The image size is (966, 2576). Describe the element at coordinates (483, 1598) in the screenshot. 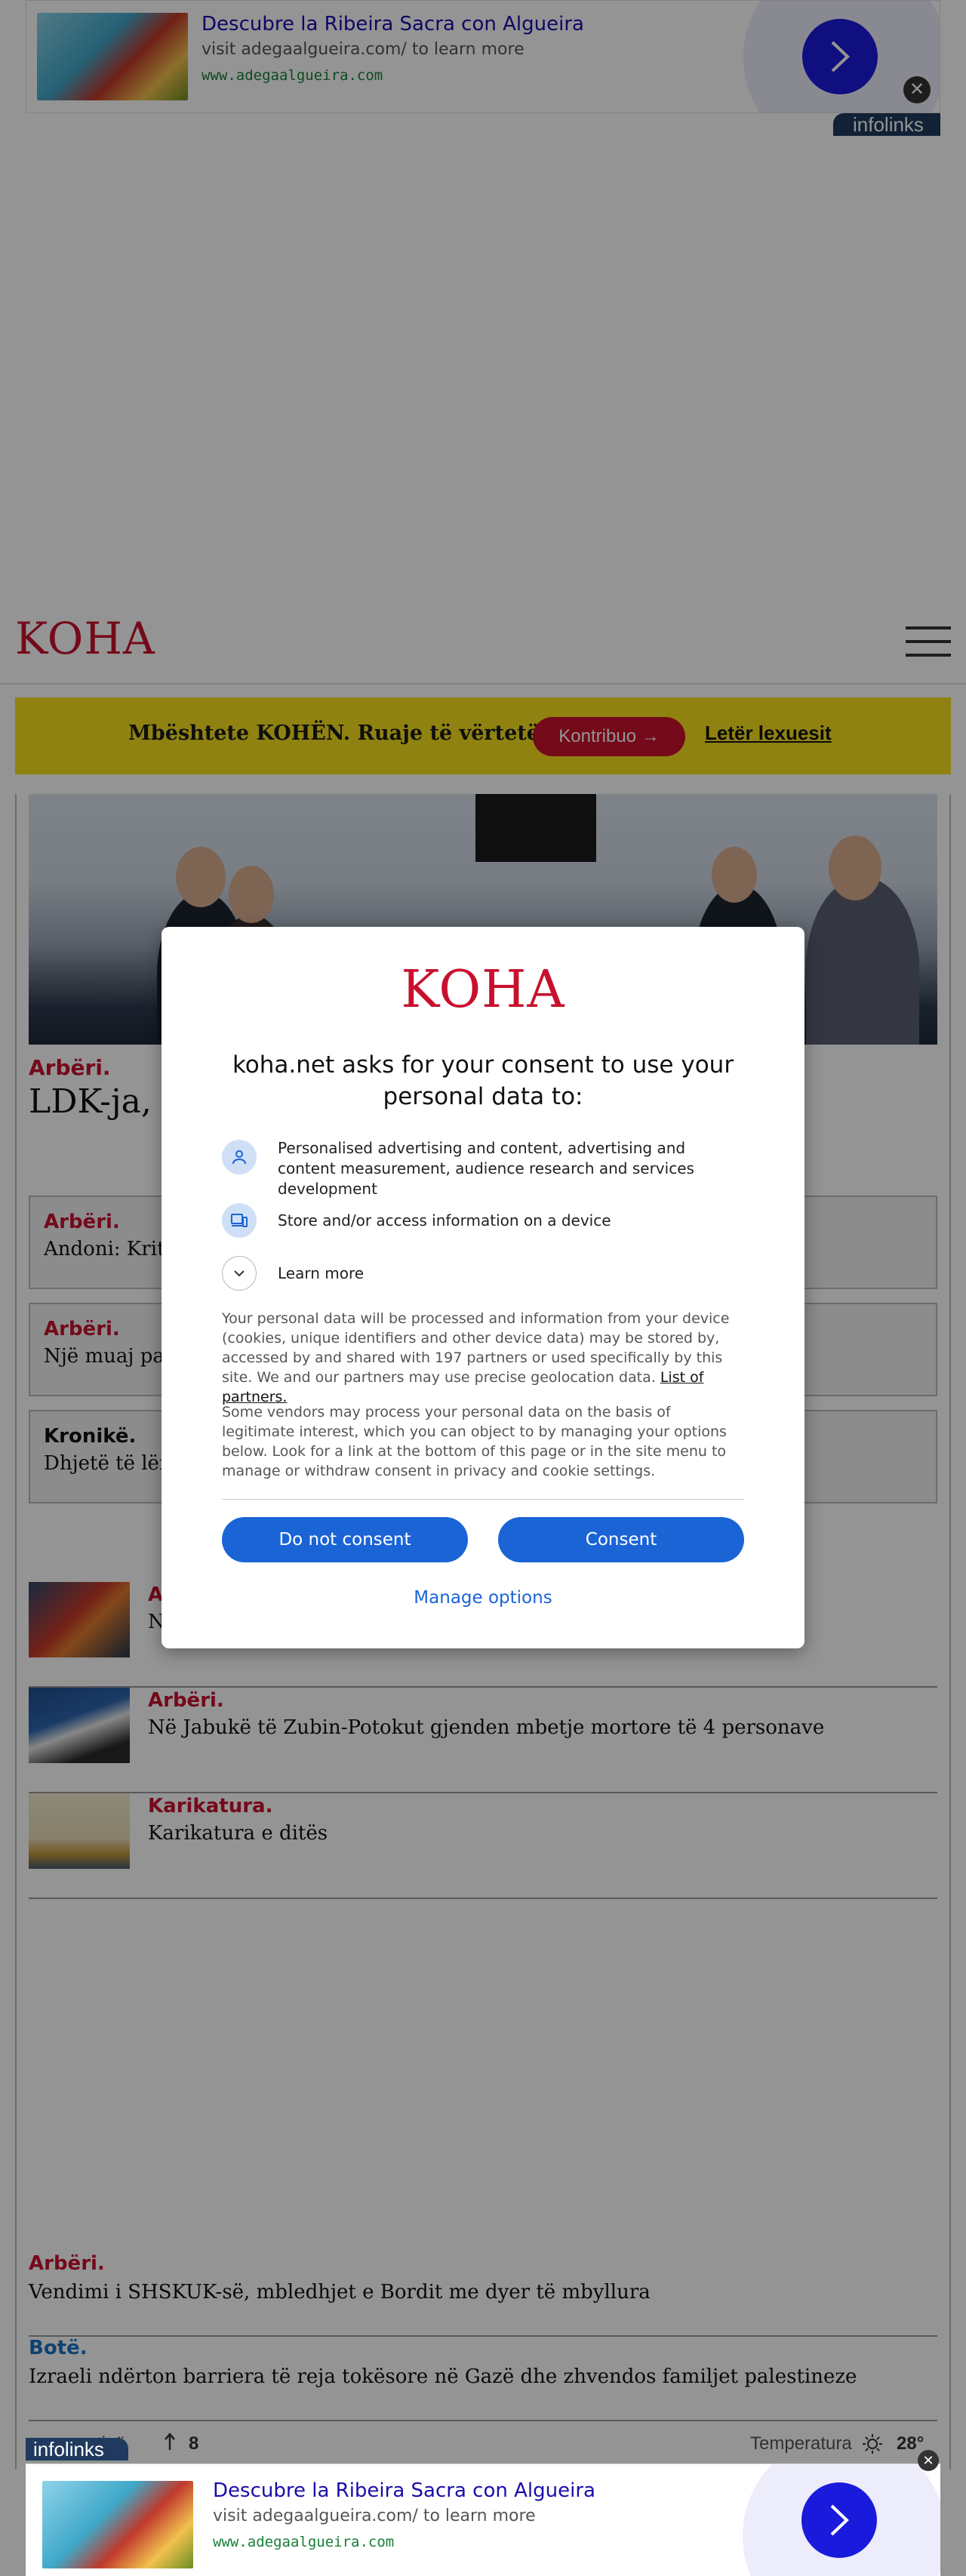

I see `manage-options-link: Manage options` at that location.